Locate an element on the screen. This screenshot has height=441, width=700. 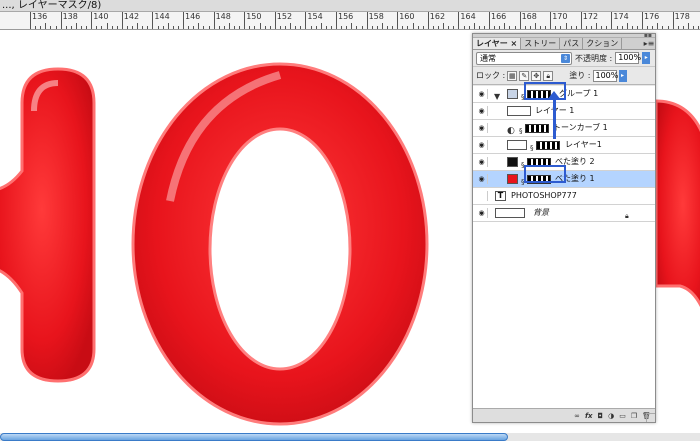
layer-row: ◉ 背景 🔒︎ is located at coordinates (564, 213).